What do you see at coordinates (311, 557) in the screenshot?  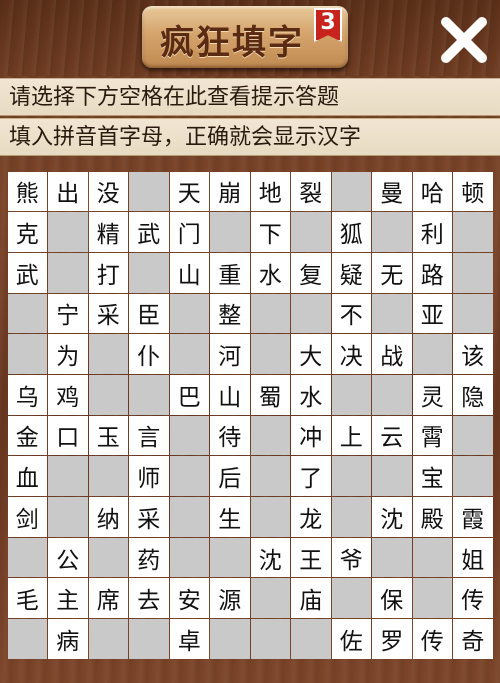 I see `grid-cell-filled: 王` at bounding box center [311, 557].